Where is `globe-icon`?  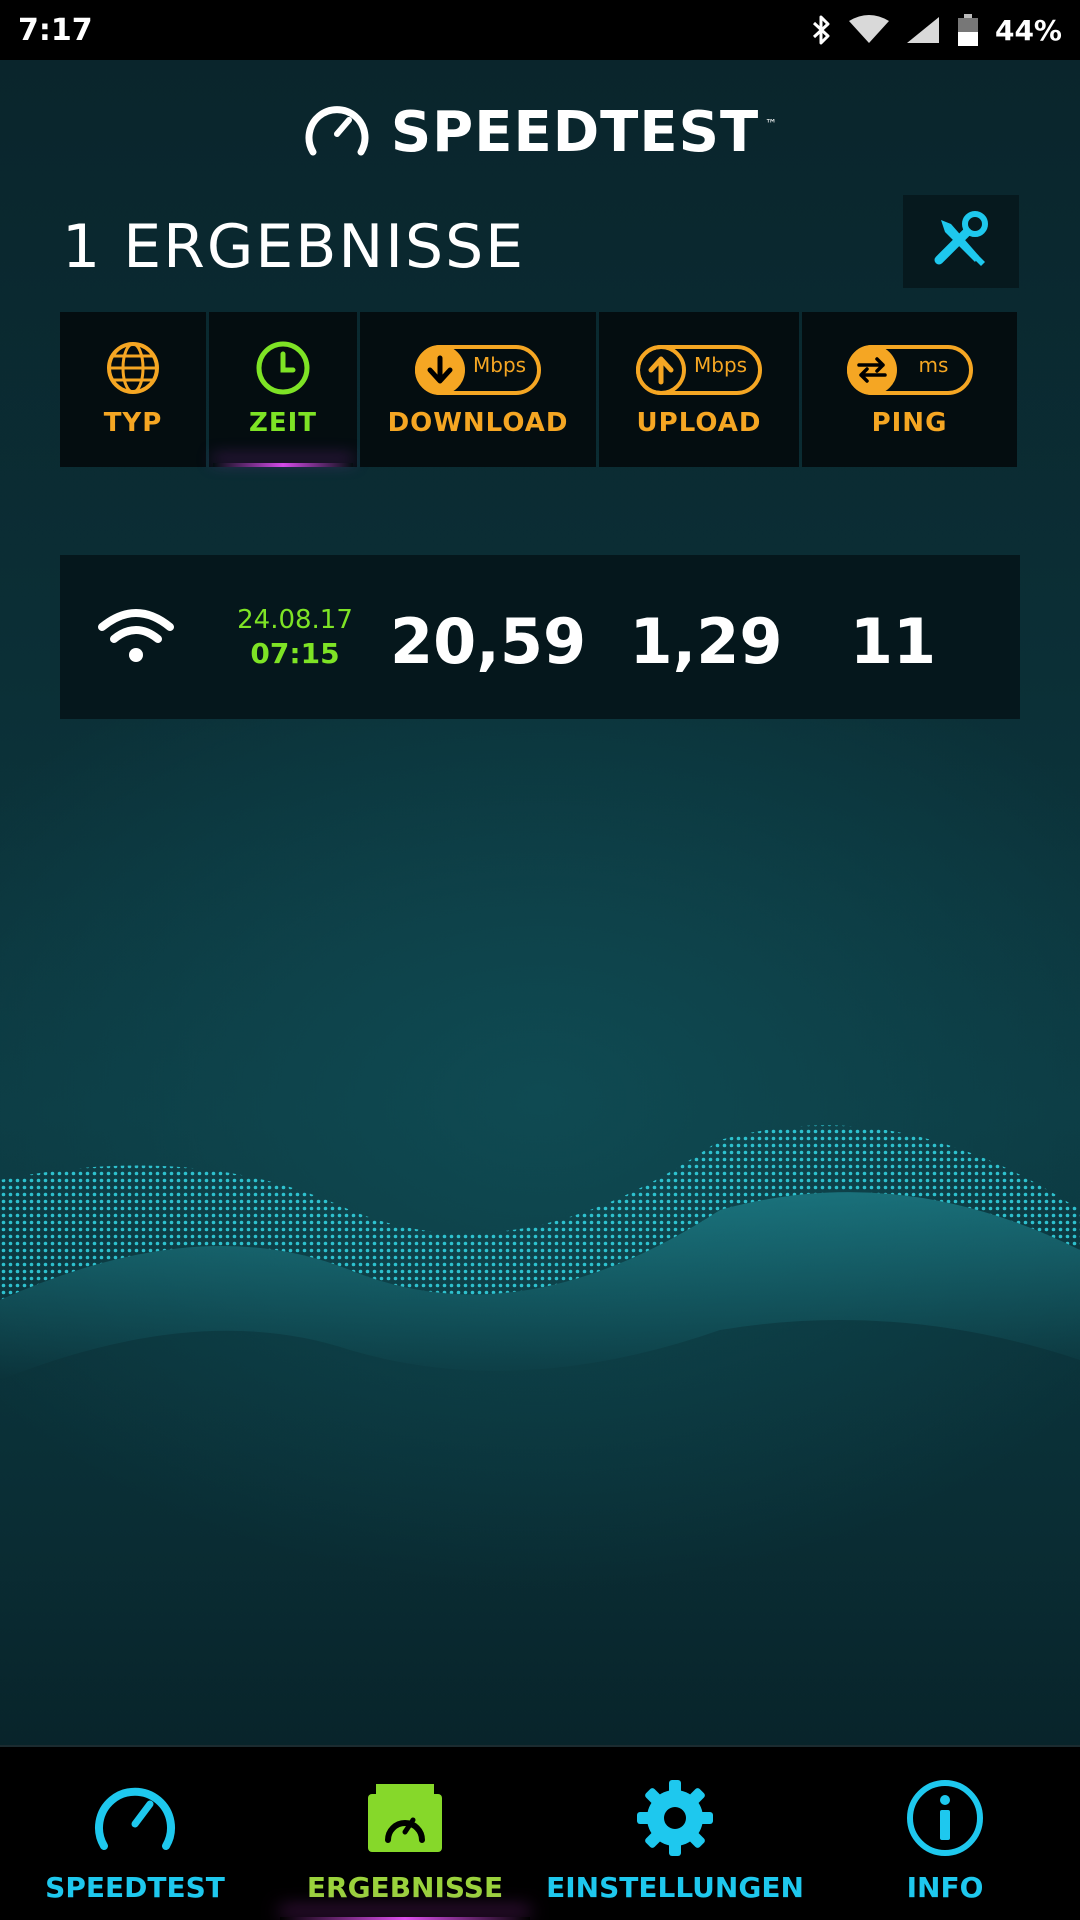 globe-icon is located at coordinates (133, 370).